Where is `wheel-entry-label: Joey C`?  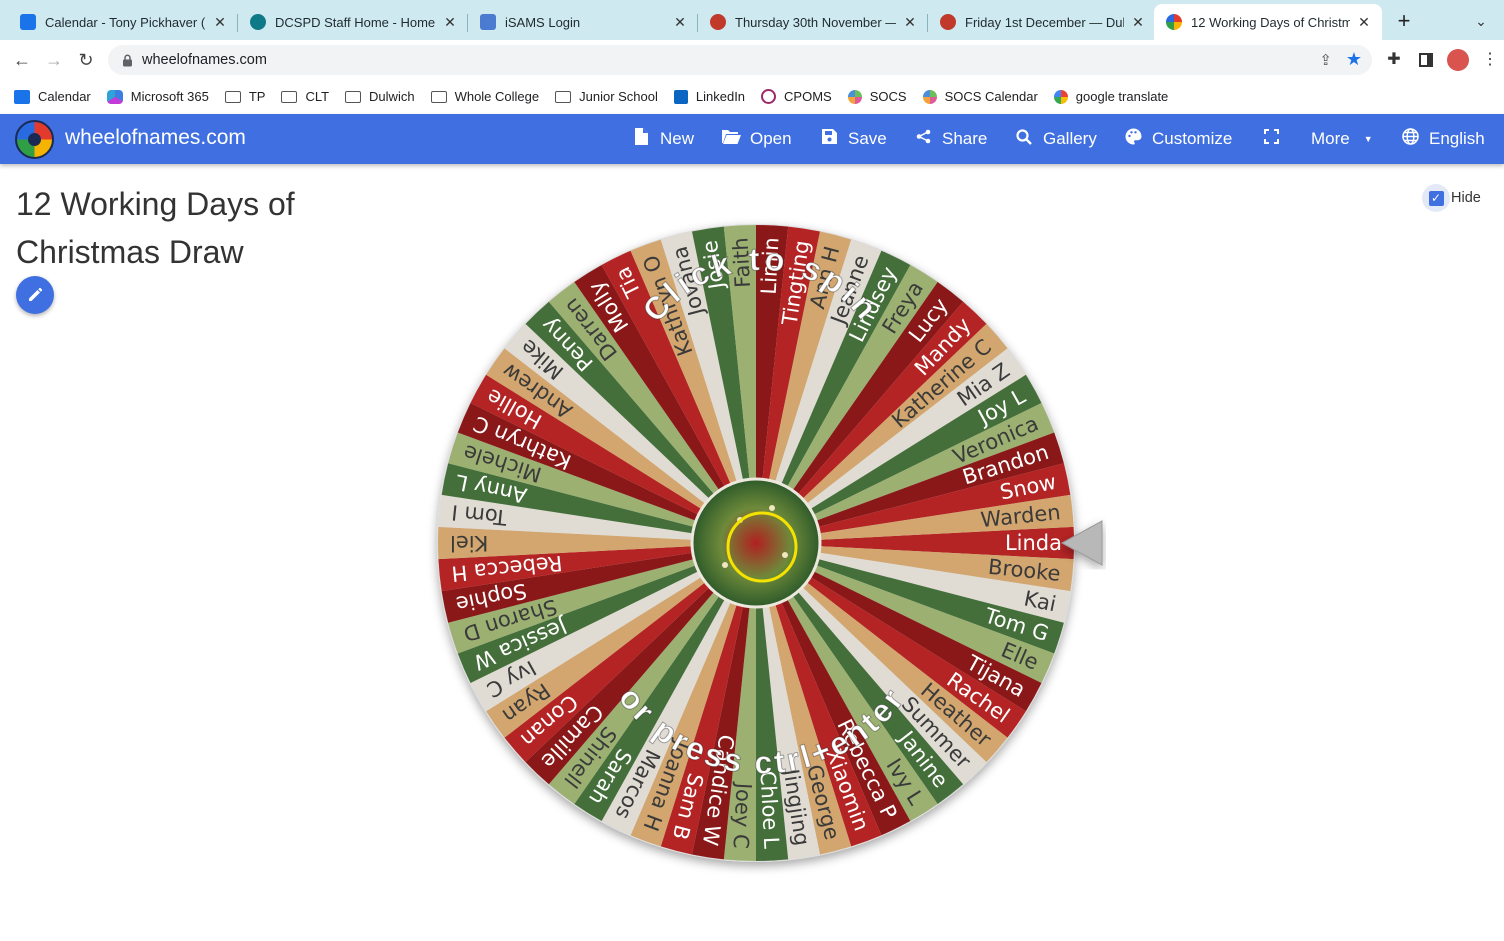 wheel-entry-label: Joey C is located at coordinates (742, 814).